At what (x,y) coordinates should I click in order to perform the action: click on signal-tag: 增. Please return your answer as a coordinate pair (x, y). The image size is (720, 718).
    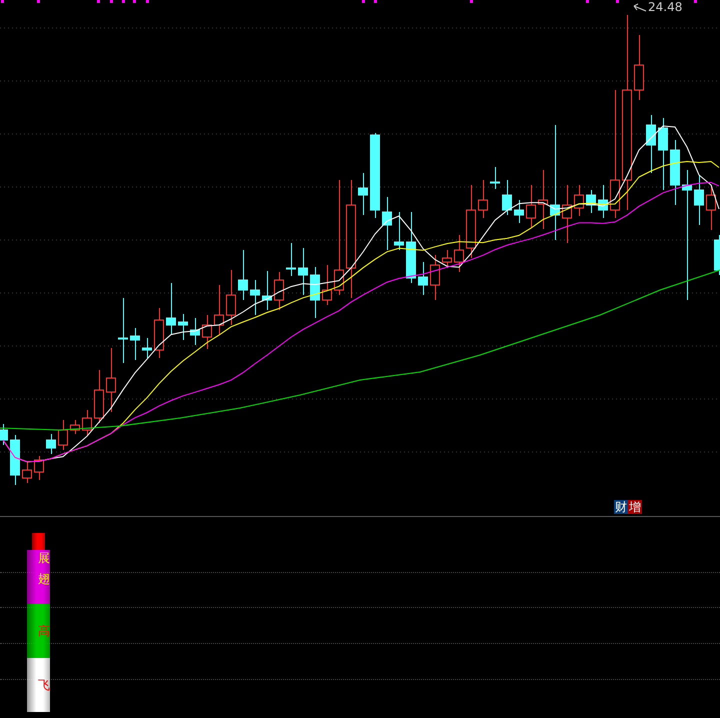
    Looking at the image, I should click on (635, 507).